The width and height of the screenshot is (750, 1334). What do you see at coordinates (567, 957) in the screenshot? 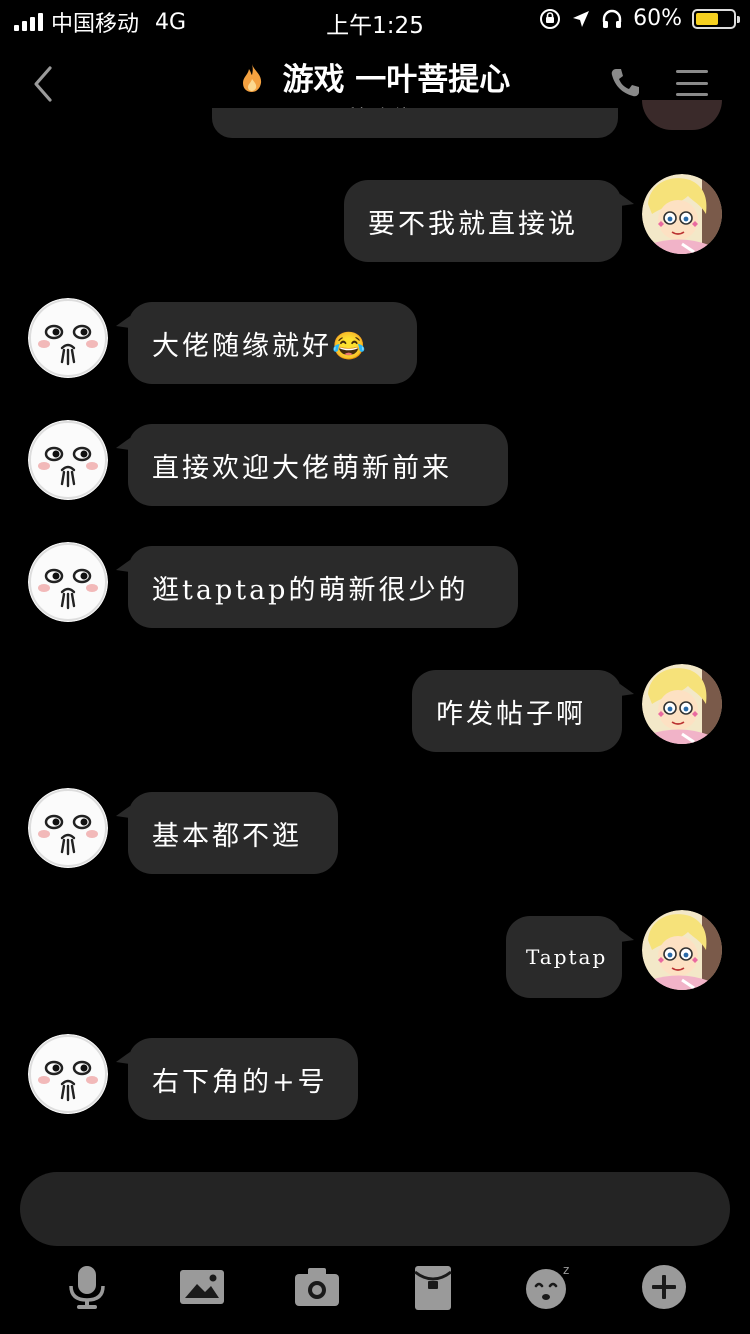
I see `message-text: Taptap` at bounding box center [567, 957].